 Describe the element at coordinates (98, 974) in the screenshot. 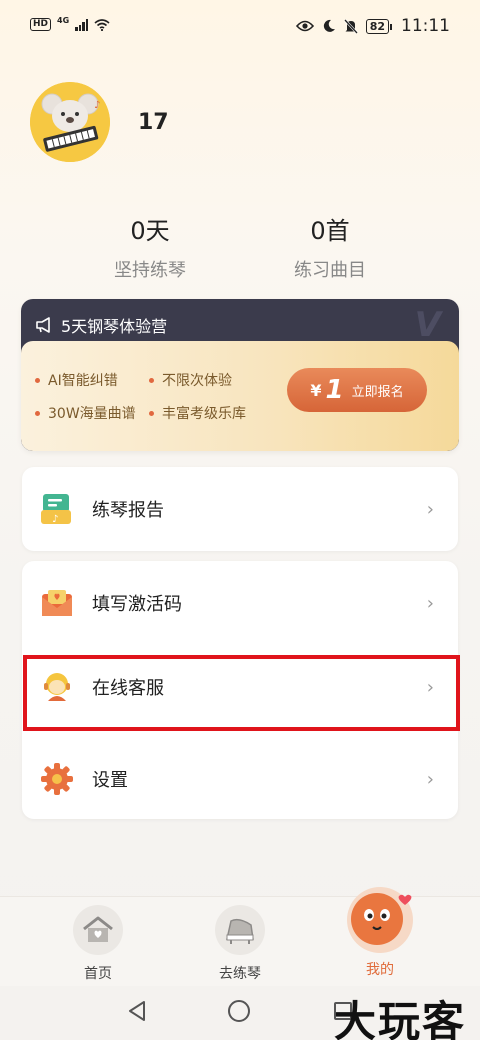

I see `tab-label: 首页` at that location.